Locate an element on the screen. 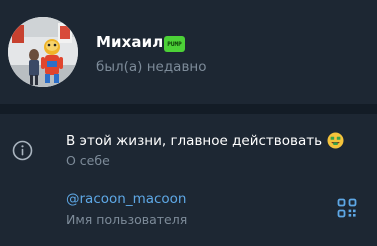 This screenshot has height=246, width=377. pump-badge: PUMP is located at coordinates (174, 44).